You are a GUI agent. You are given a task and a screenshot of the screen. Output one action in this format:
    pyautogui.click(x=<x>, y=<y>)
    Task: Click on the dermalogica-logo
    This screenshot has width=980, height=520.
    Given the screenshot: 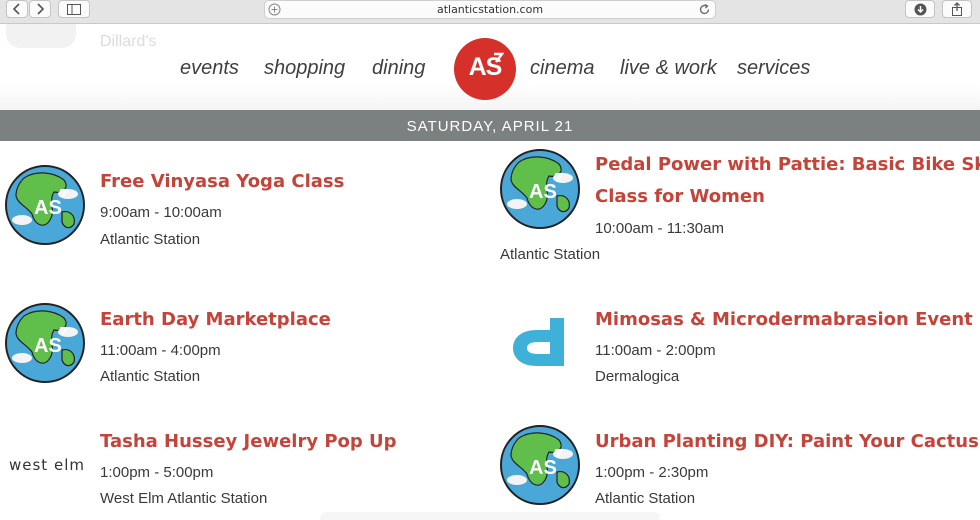 What is the action you would take?
    pyautogui.click(x=538, y=342)
    